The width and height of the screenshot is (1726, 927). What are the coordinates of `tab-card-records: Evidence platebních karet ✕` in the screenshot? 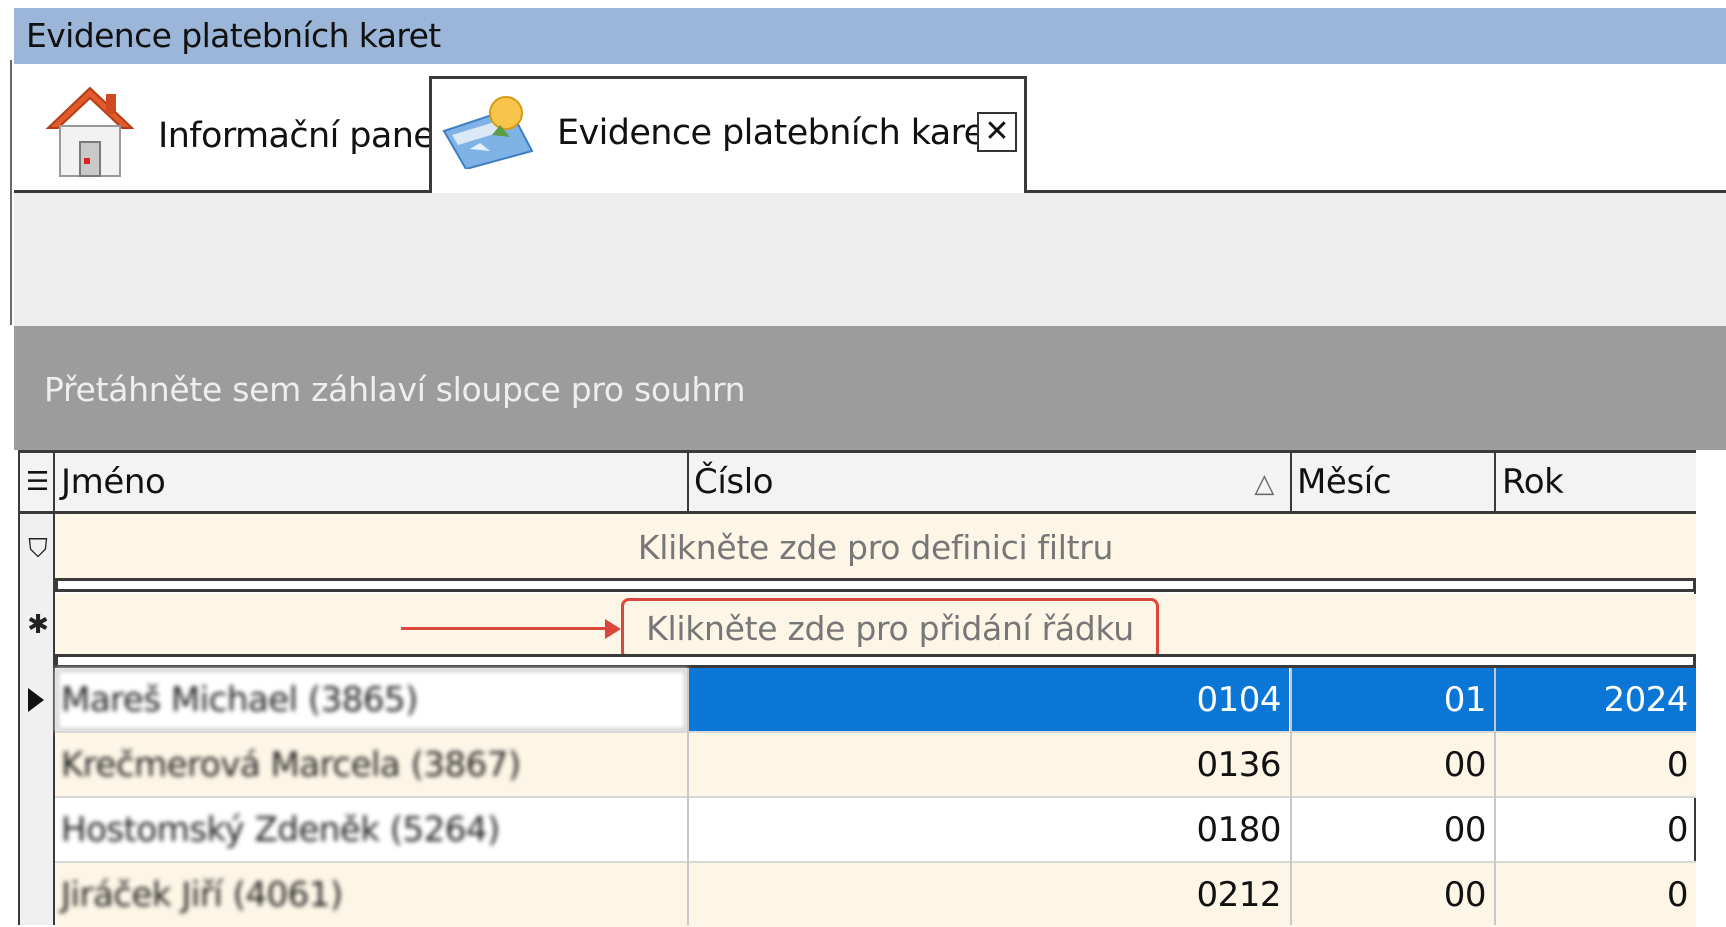 It's located at (728, 134).